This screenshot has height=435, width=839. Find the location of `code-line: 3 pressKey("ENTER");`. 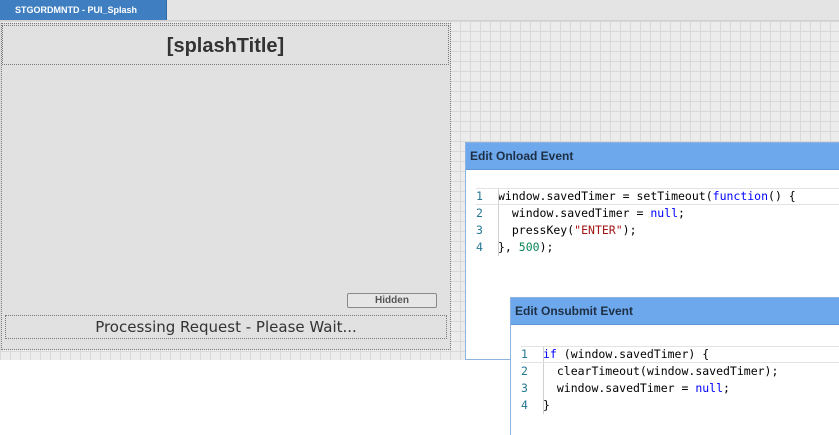

code-line: 3 pressKey("ENTER"); is located at coordinates (657, 230).